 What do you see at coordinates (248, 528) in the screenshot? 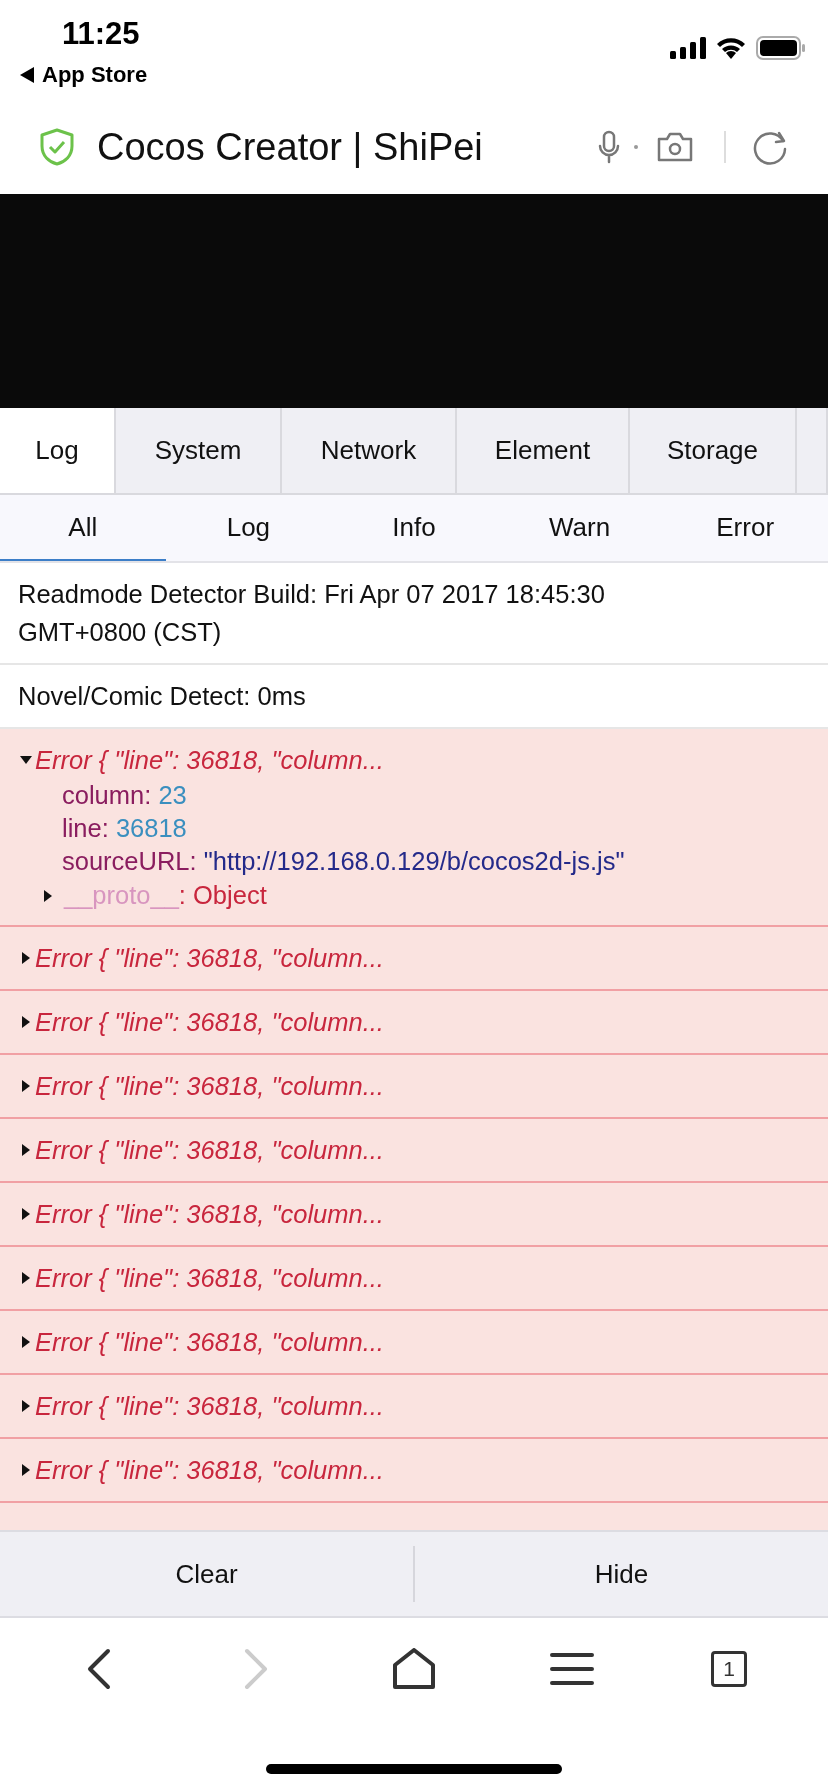
I see `filter-tab: Log` at bounding box center [248, 528].